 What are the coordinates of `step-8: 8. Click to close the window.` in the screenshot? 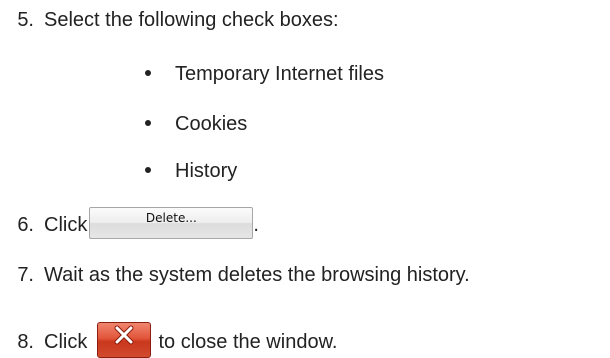 It's located at (169, 338).